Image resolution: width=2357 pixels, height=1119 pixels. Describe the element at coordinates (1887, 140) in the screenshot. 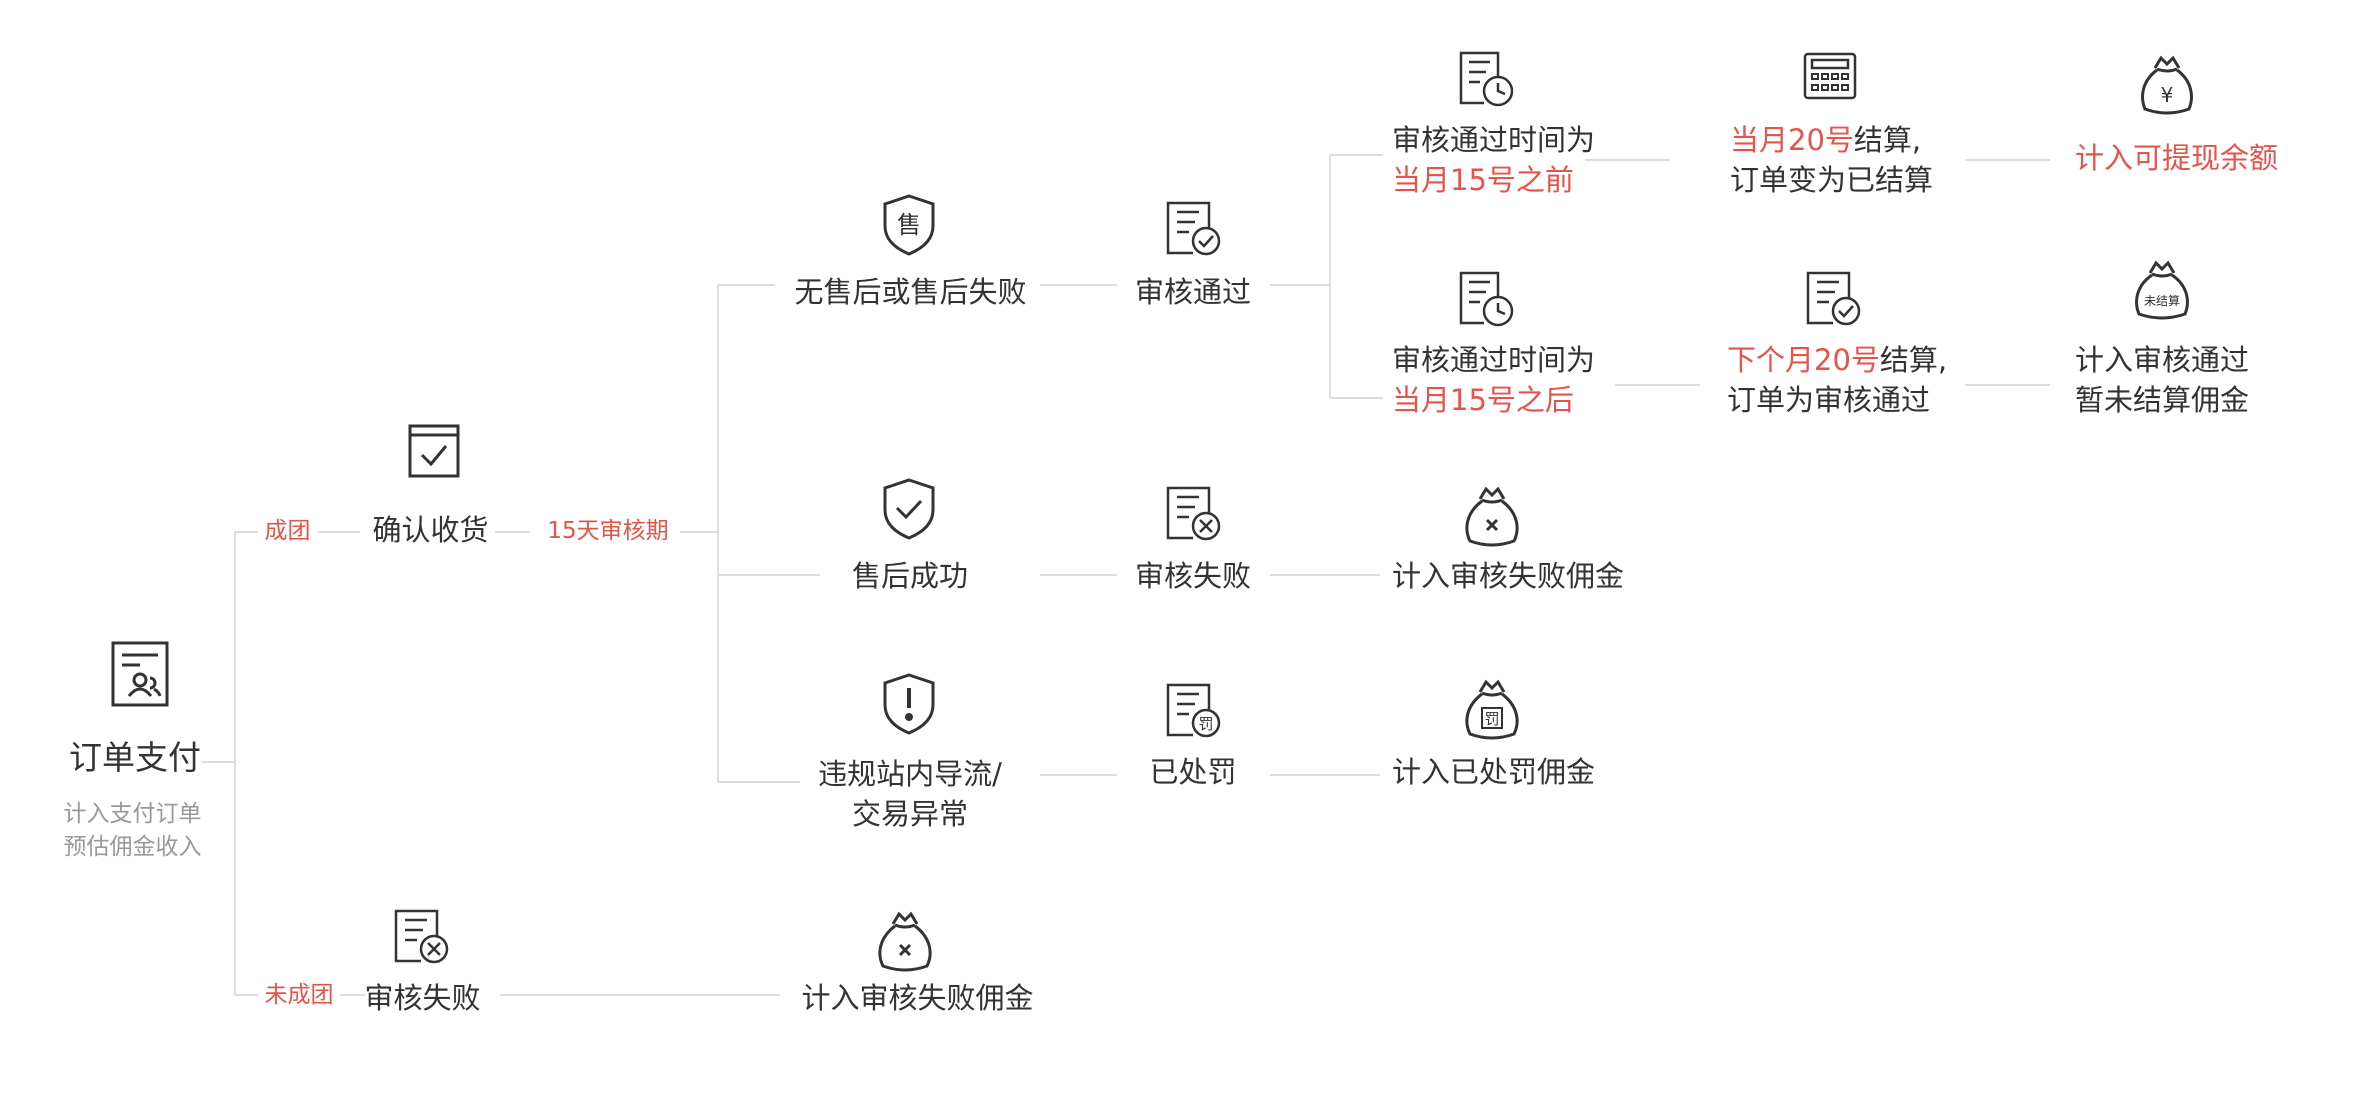

I see `before-settle-suffix: 结算,` at that location.